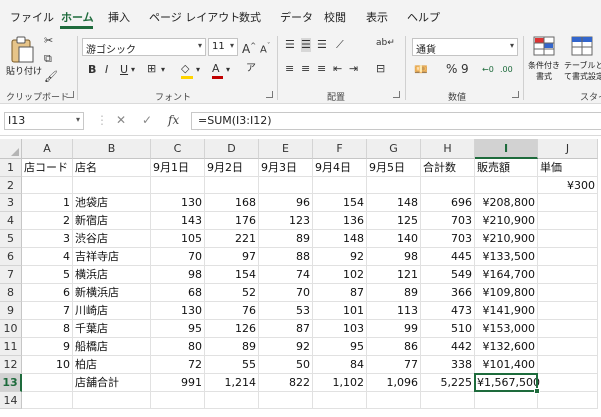 The width and height of the screenshot is (601, 417). I want to click on alignment-launcher-icon, so click(396, 94).